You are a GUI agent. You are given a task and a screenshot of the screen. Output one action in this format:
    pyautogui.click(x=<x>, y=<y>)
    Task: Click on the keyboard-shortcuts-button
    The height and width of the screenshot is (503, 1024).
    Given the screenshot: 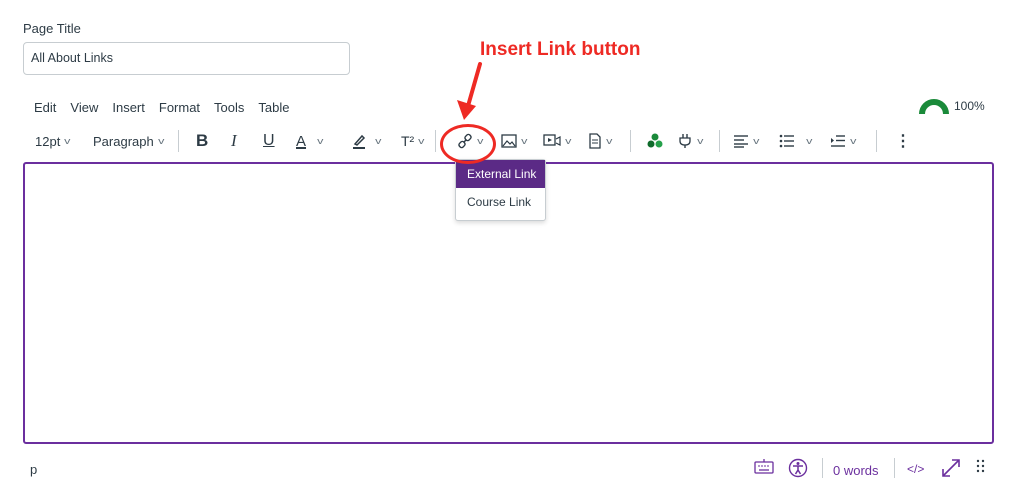 What is the action you would take?
    pyautogui.click(x=764, y=466)
    